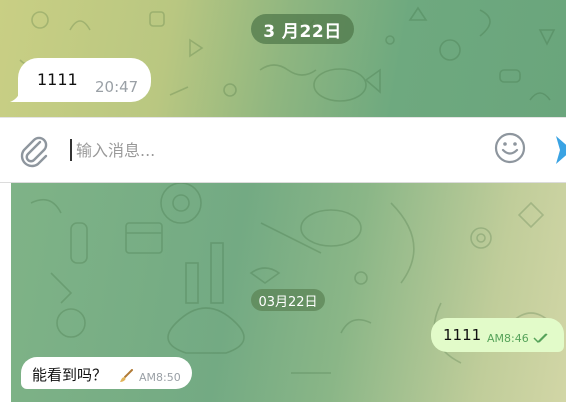  Describe the element at coordinates (302, 29) in the screenshot. I see `date-separator: 3 月22日` at that location.